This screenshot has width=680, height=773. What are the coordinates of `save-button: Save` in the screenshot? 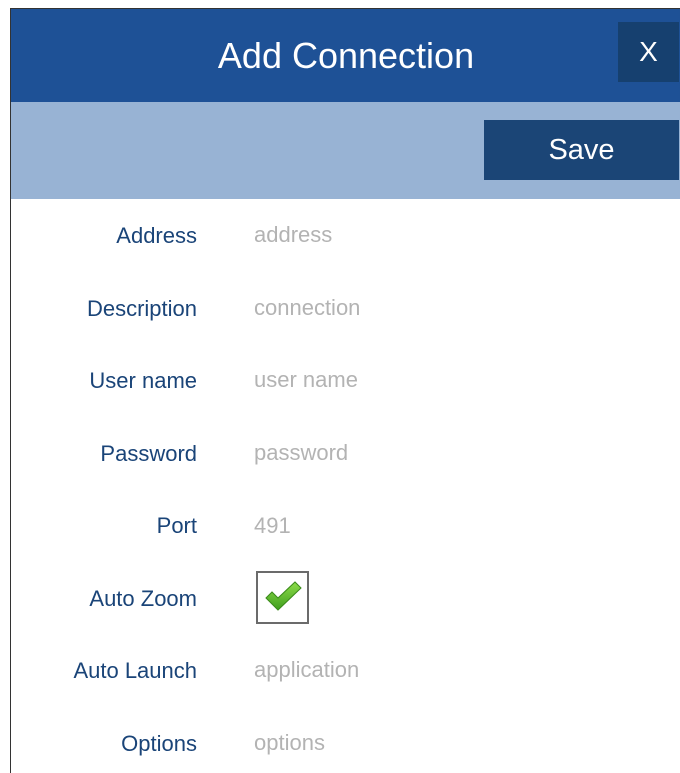 It's located at (581, 150).